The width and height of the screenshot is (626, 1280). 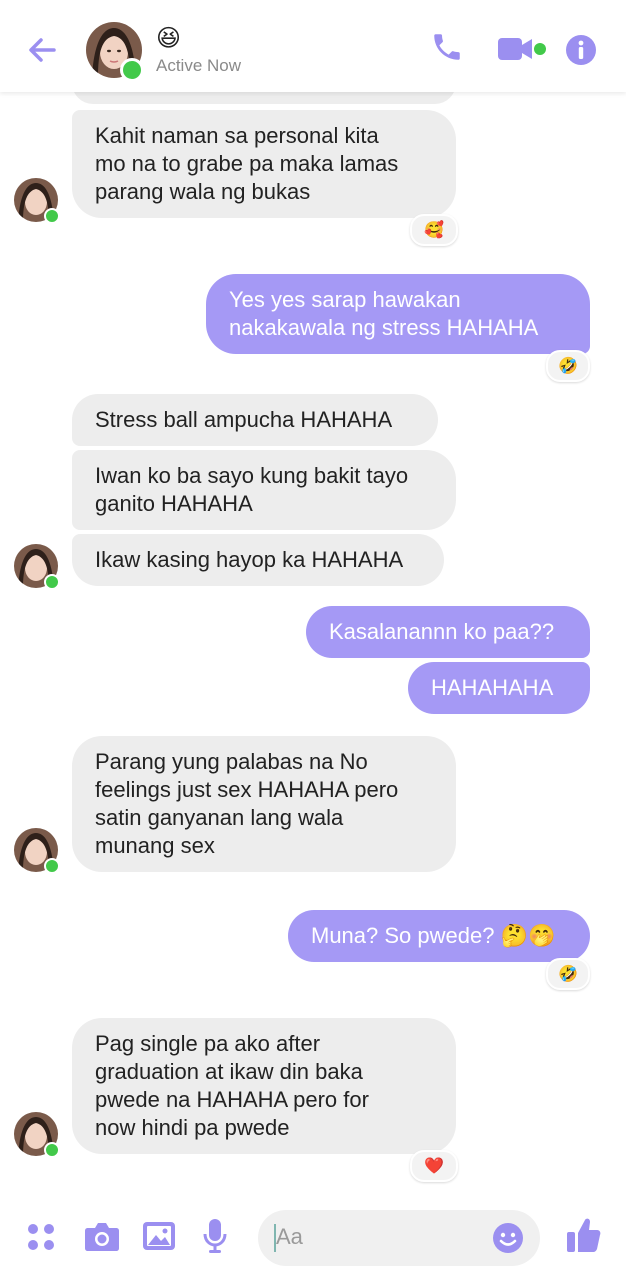 I want to click on apps-icon, so click(x=41, y=1237).